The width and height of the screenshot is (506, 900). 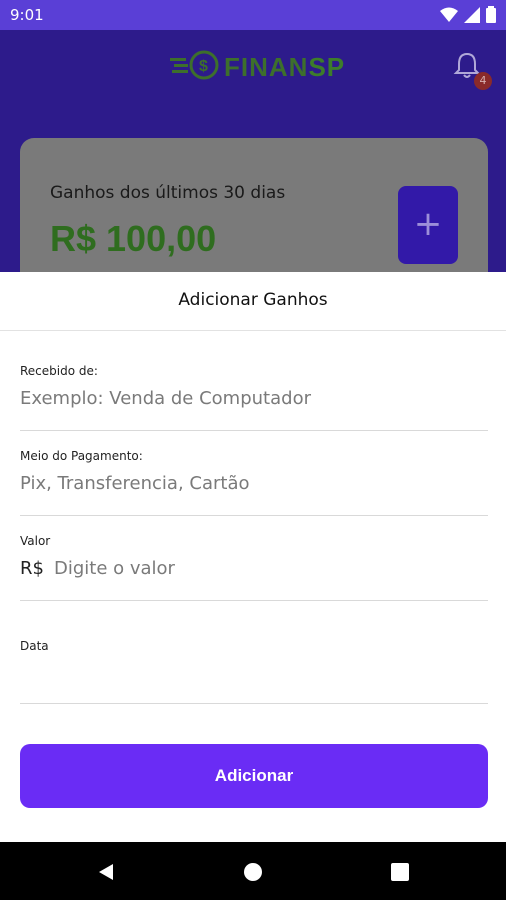 What do you see at coordinates (400, 872) in the screenshot?
I see `recents-icon` at bounding box center [400, 872].